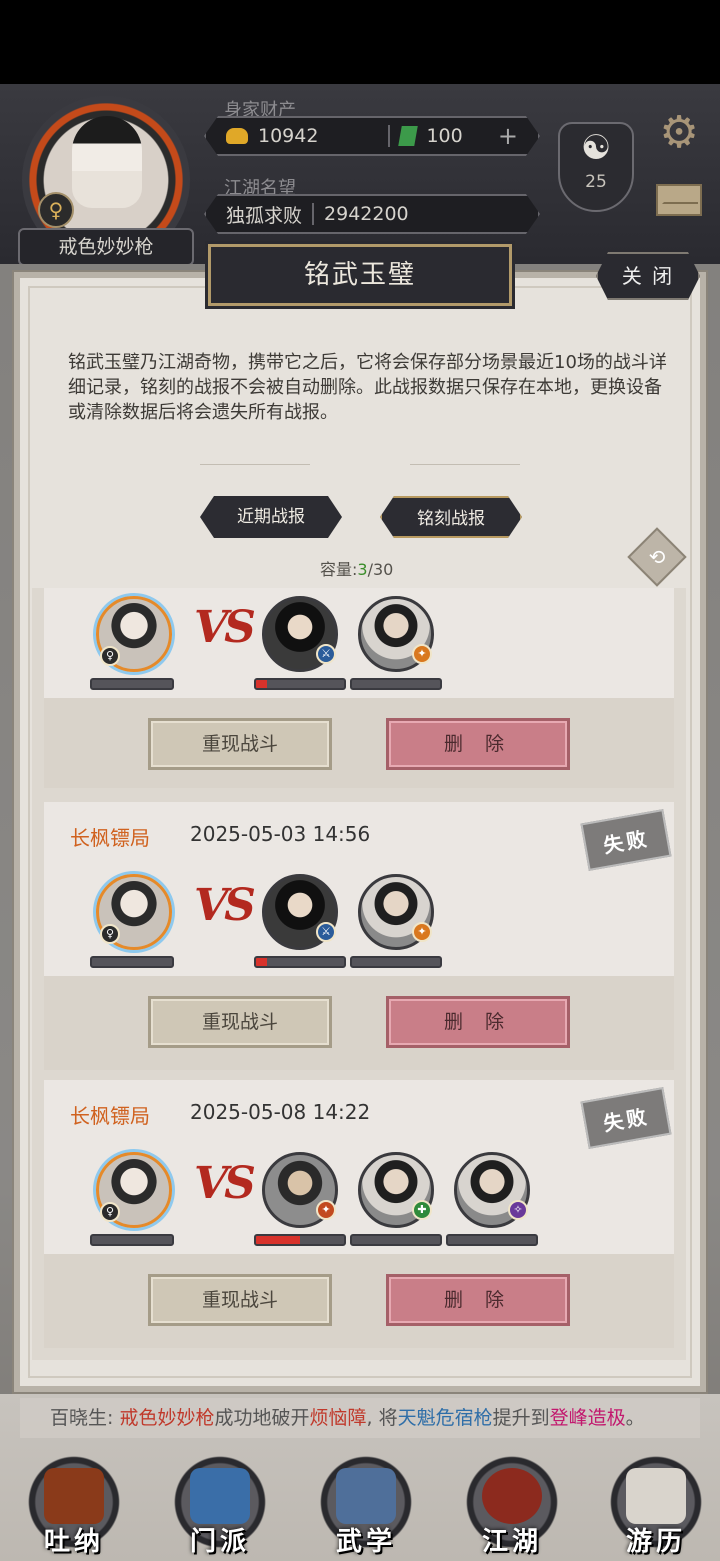  I want to click on level-badge: ☯ 25, so click(596, 167).